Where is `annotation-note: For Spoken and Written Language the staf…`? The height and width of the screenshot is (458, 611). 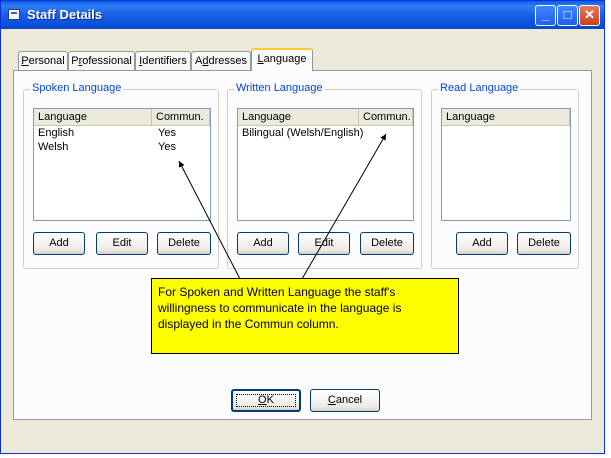 annotation-note: For Spoken and Written Language the staf… is located at coordinates (305, 316).